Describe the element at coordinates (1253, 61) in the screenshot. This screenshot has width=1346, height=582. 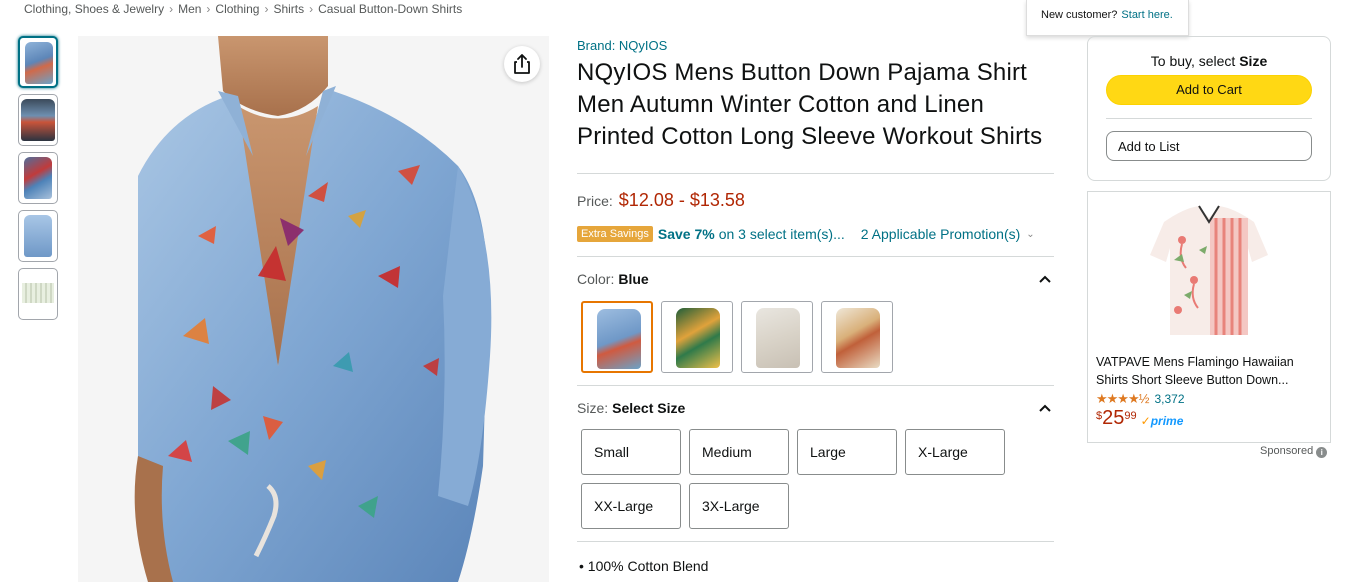
I see `buy-prompt-size: Size` at that location.